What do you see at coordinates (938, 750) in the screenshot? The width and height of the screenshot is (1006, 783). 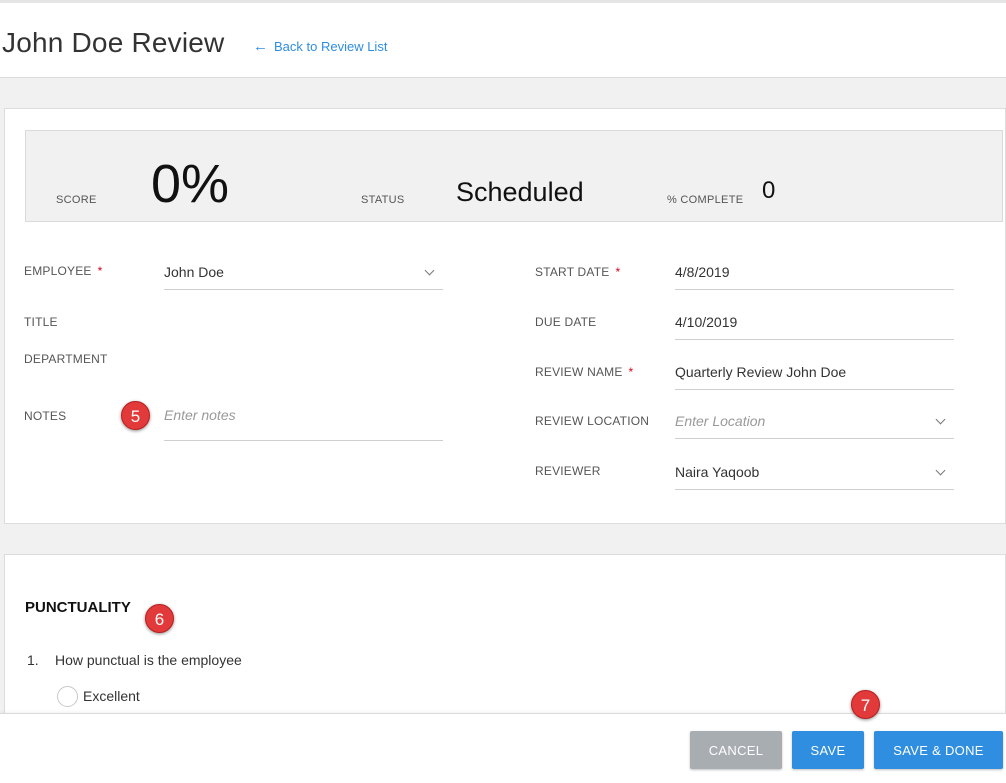 I see `save-and-done-button: SAVE & DONE` at bounding box center [938, 750].